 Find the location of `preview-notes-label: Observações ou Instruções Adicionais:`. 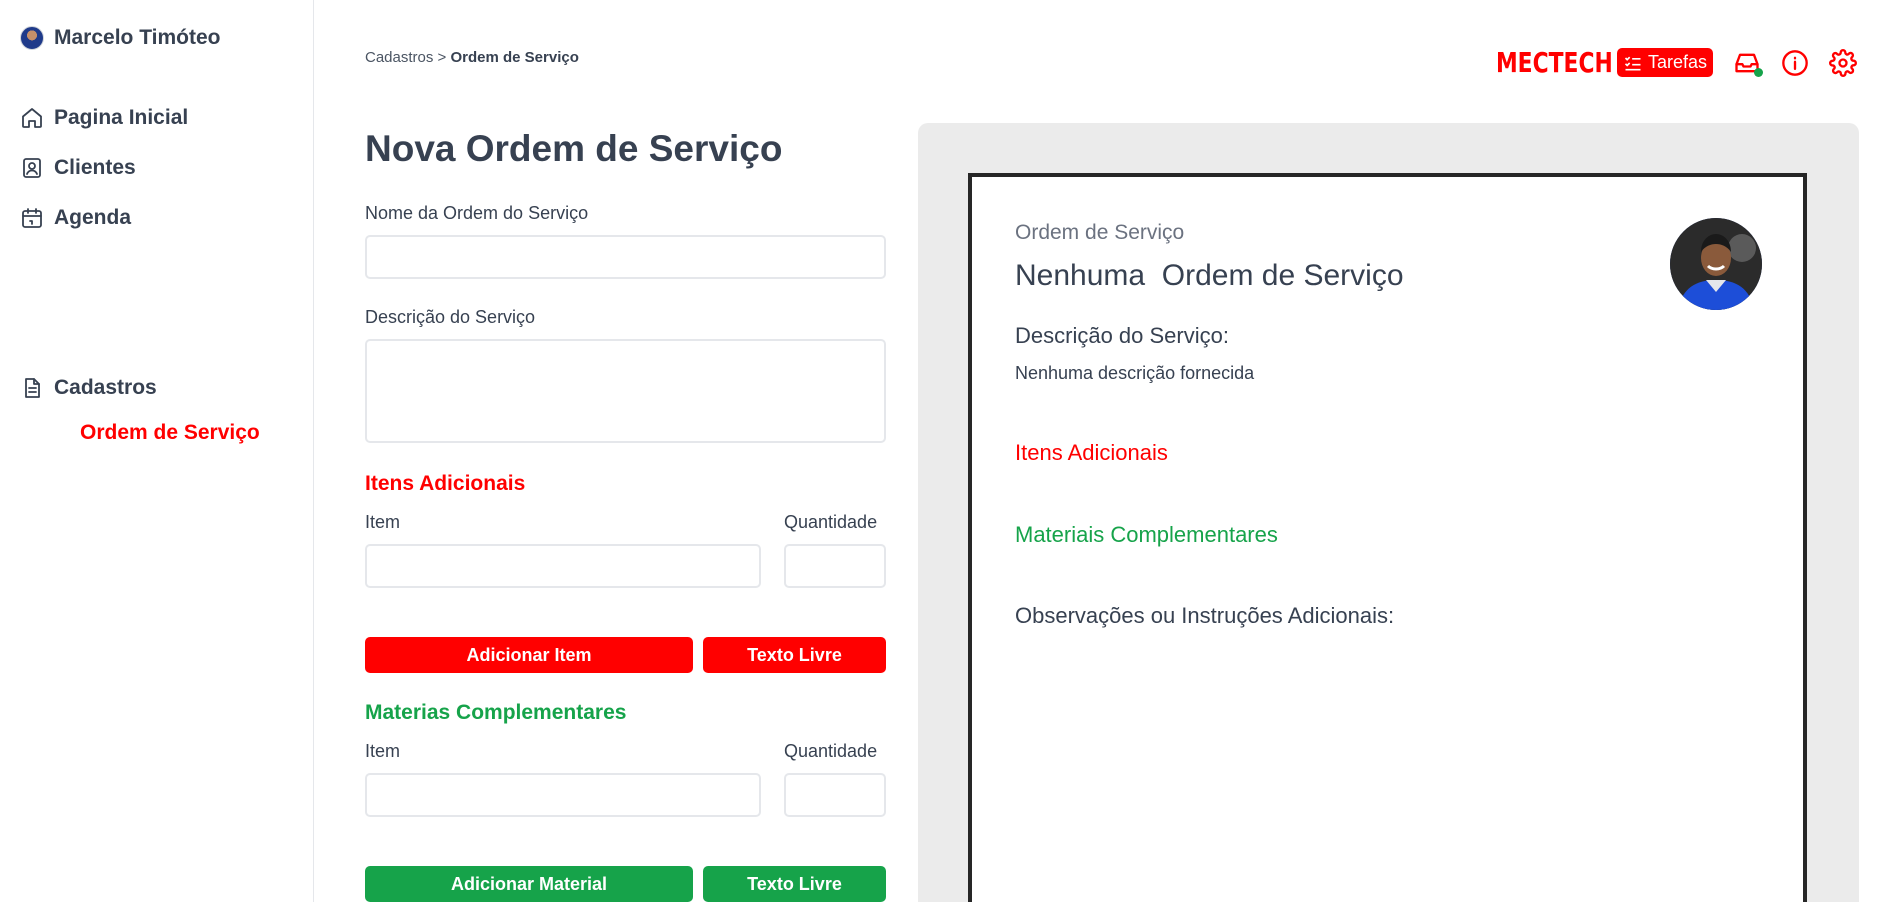

preview-notes-label: Observações ou Instruções Adicionais: is located at coordinates (1205, 615).